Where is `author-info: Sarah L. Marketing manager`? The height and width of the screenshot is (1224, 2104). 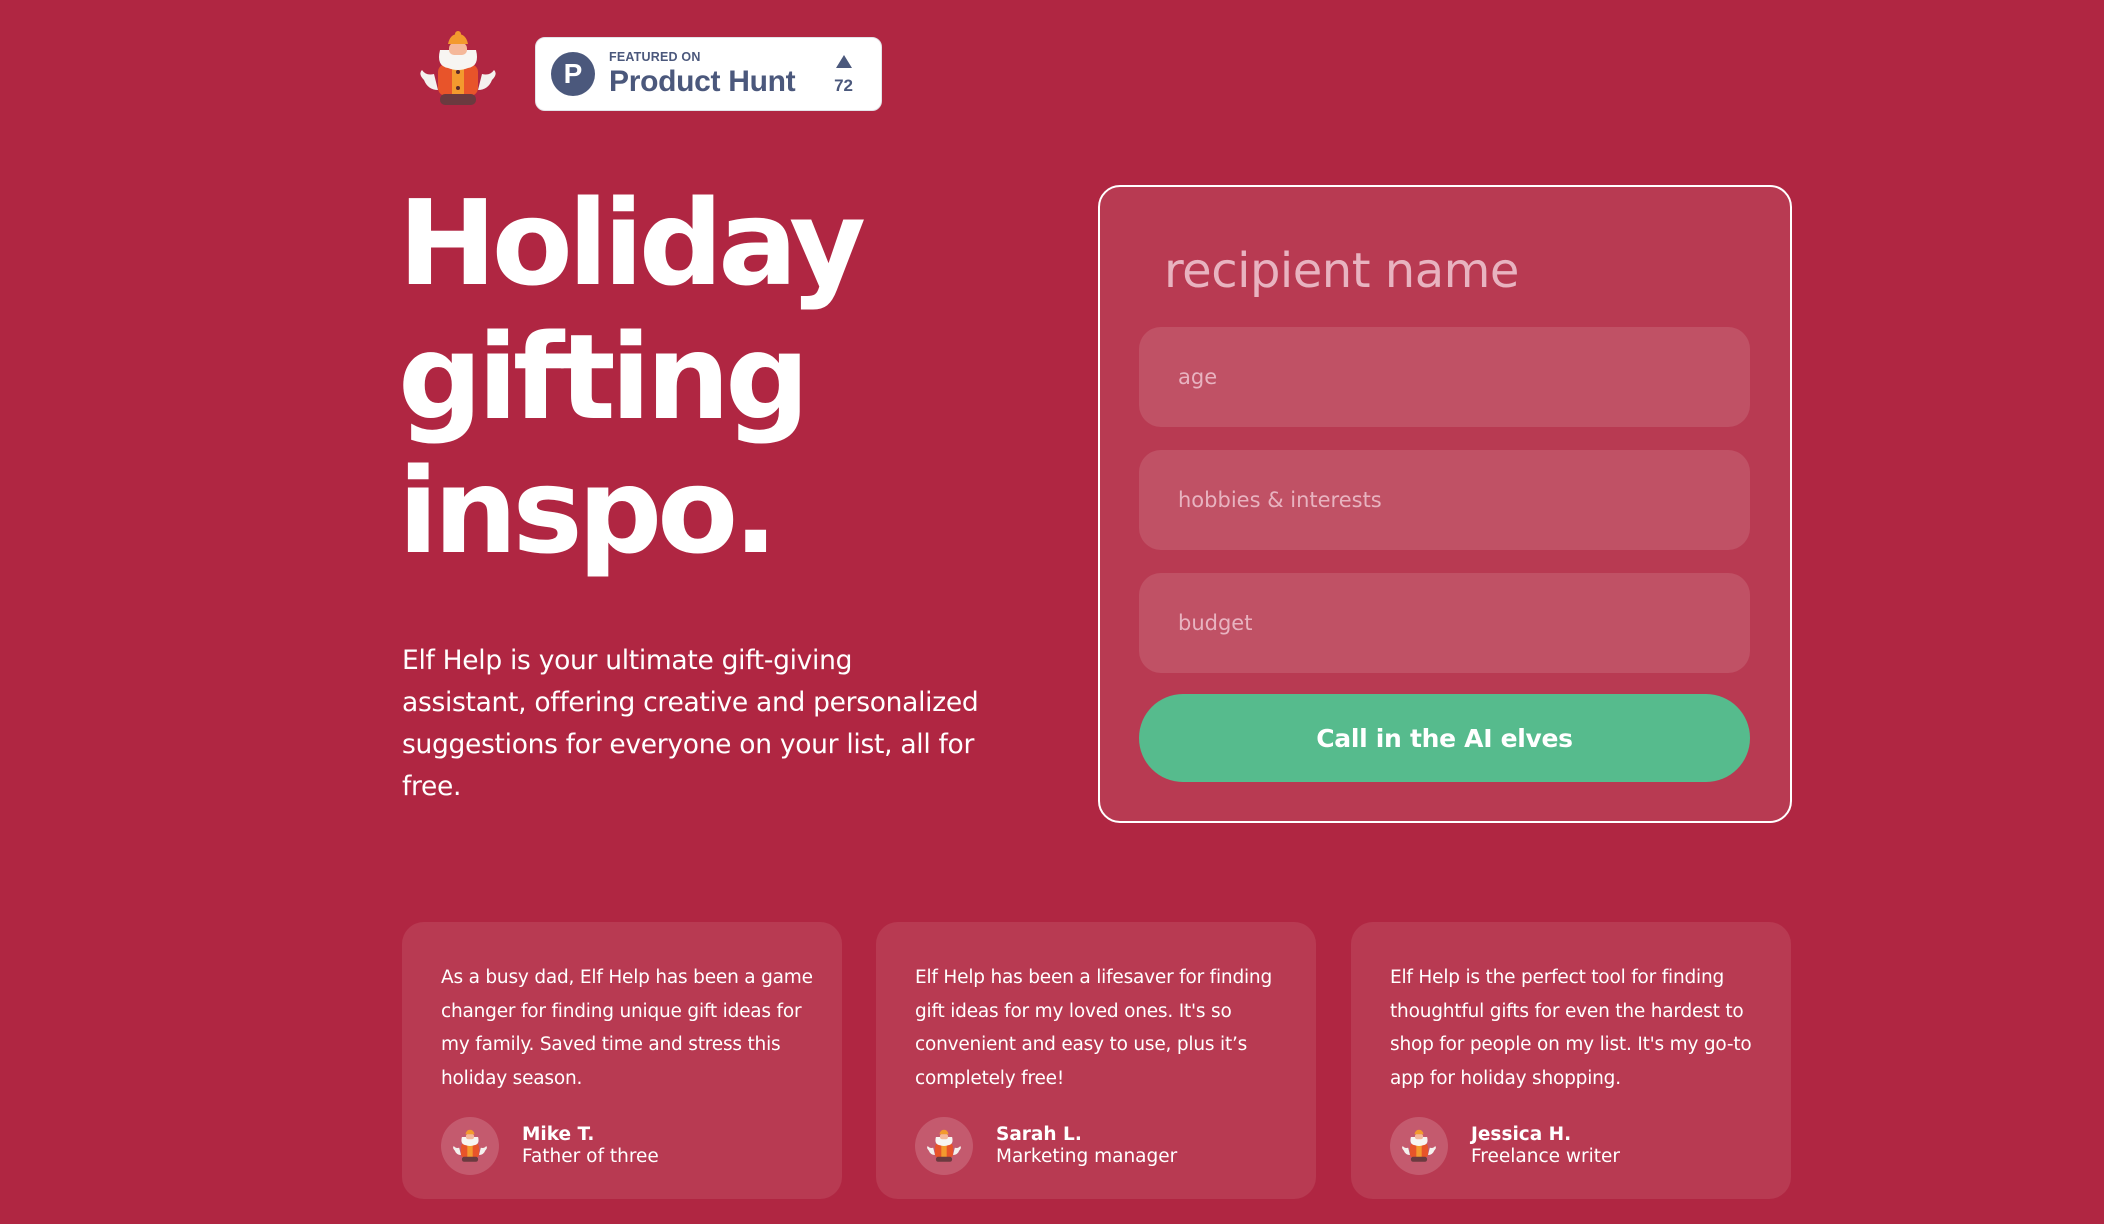 author-info: Sarah L. Marketing manager is located at coordinates (1086, 1146).